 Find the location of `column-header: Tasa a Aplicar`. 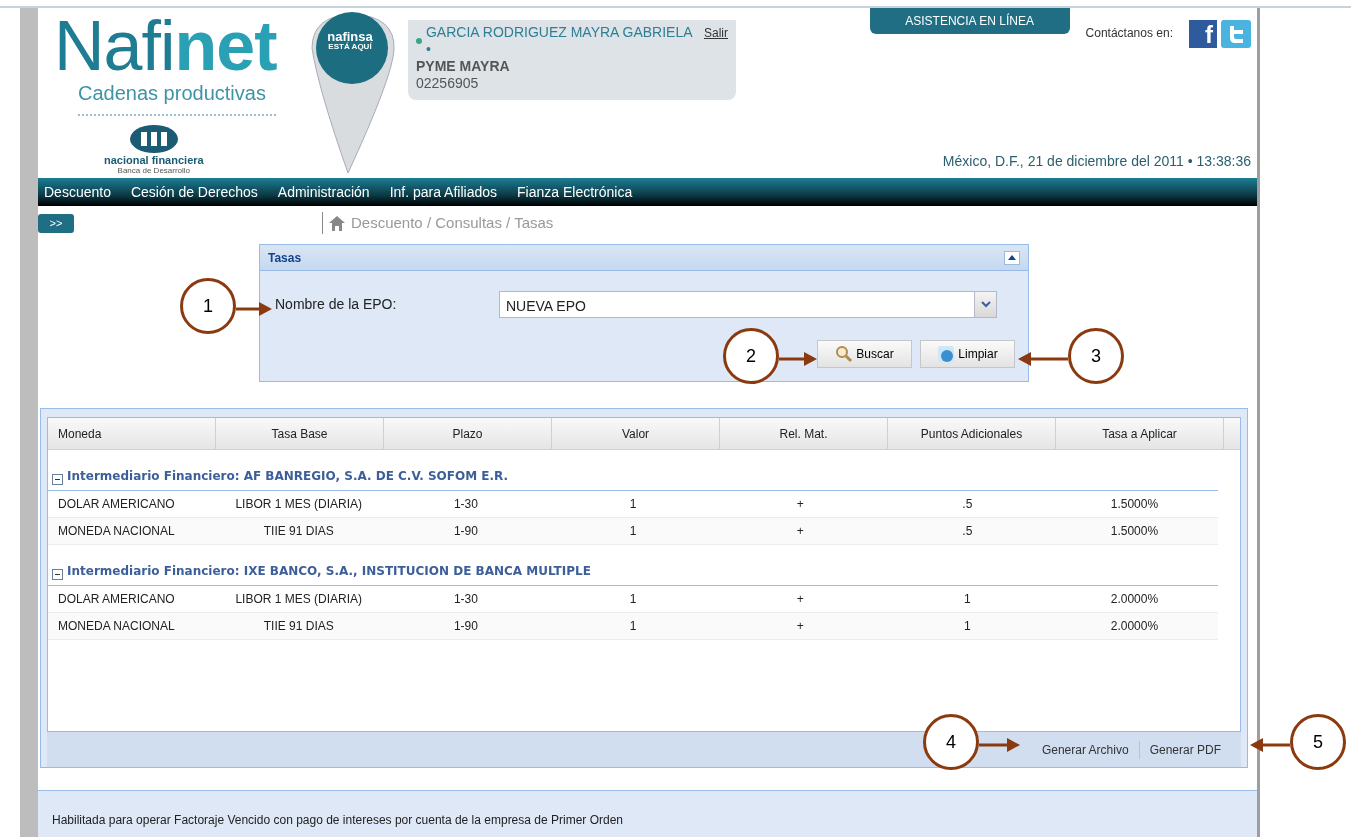

column-header: Tasa a Aplicar is located at coordinates (1140, 433).